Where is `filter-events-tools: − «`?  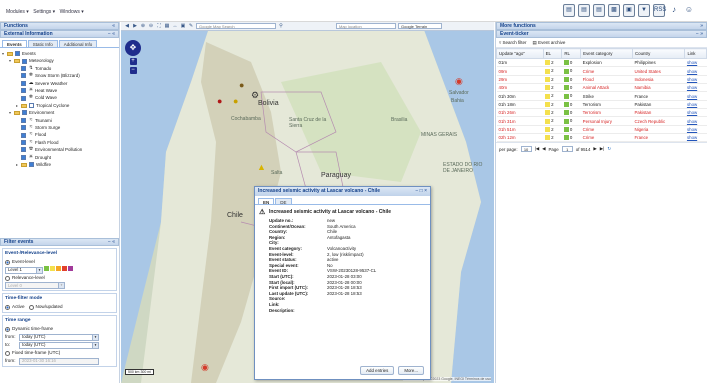
filter-events-tools: − « is located at coordinates (111, 242).